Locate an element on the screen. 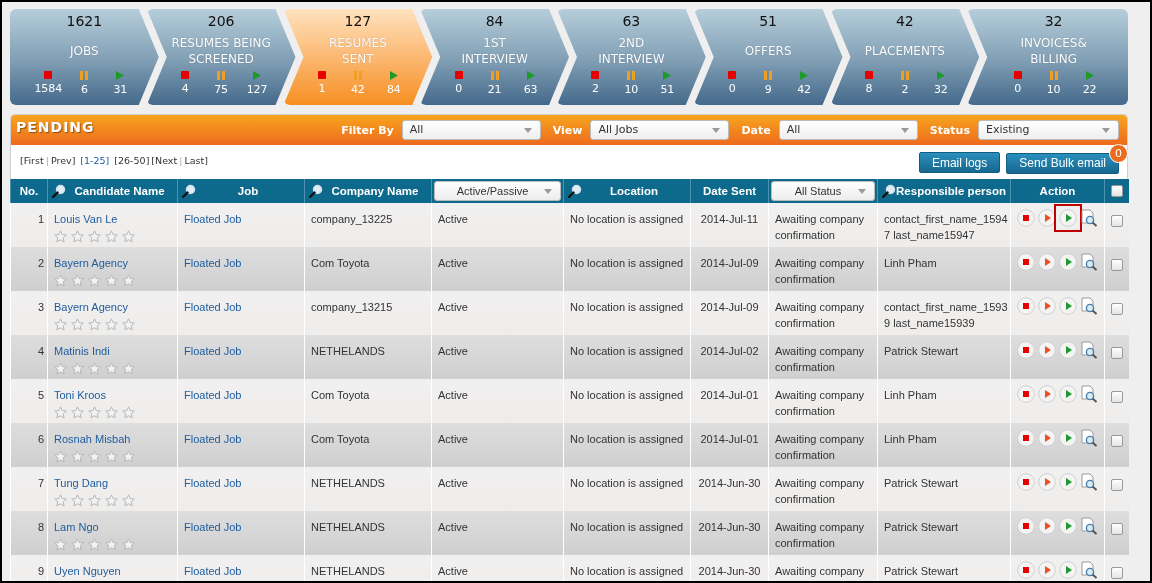 This screenshot has width=1152, height=583. stat-count: 0 is located at coordinates (732, 88).